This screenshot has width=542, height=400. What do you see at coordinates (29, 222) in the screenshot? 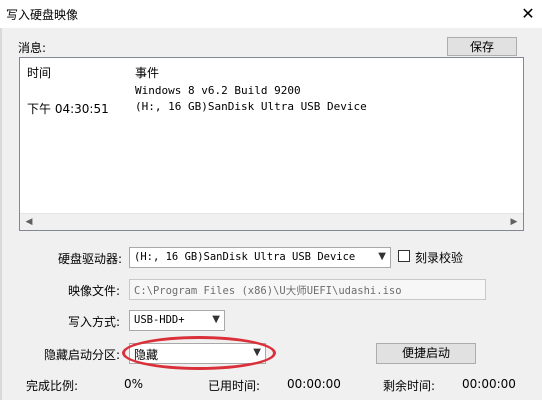
I see `scroll-left-icon: ◀` at bounding box center [29, 222].